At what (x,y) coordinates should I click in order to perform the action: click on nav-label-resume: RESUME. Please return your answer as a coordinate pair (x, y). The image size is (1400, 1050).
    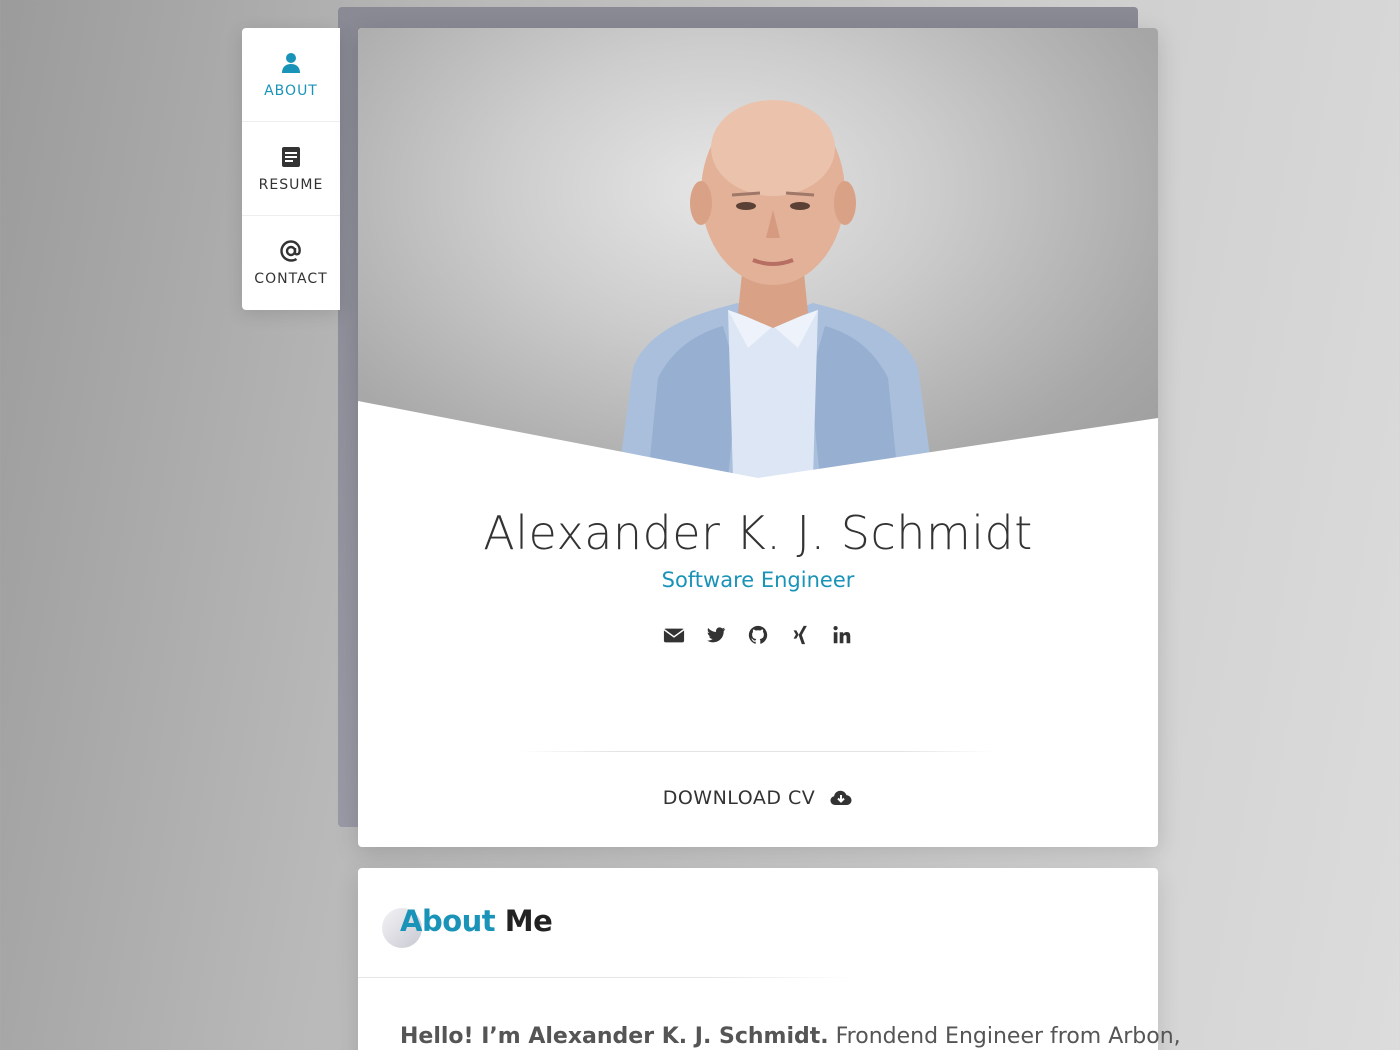
    Looking at the image, I should click on (291, 184).